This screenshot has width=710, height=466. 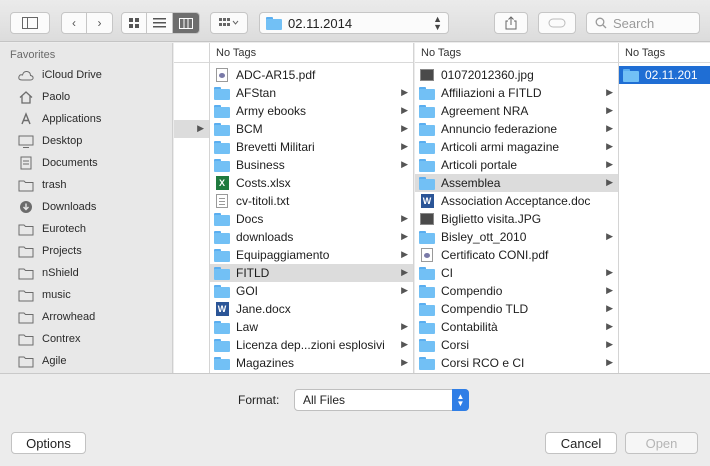 What do you see at coordinates (311, 111) in the screenshot?
I see `folder-row: Army ebooks ▶` at bounding box center [311, 111].